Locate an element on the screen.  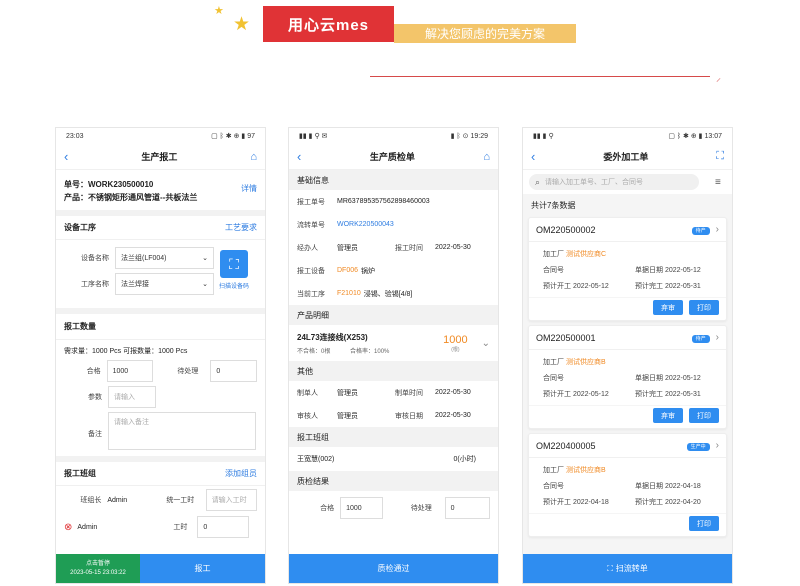
search-input: ⌕ 请输入加工单号、工厂、合同号 is located at coordinates (614, 182).